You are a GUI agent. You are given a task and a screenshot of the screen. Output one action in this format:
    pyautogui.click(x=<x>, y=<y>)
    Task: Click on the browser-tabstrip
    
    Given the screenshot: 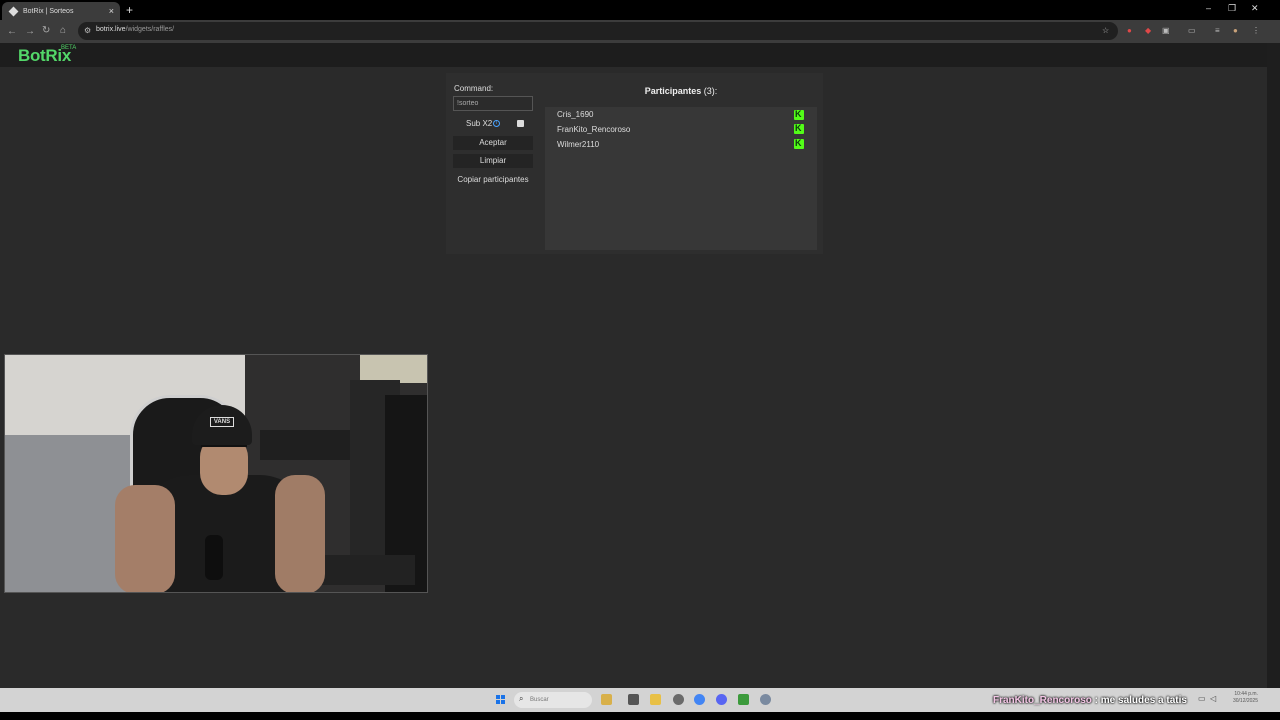 What is the action you would take?
    pyautogui.click(x=640, y=10)
    